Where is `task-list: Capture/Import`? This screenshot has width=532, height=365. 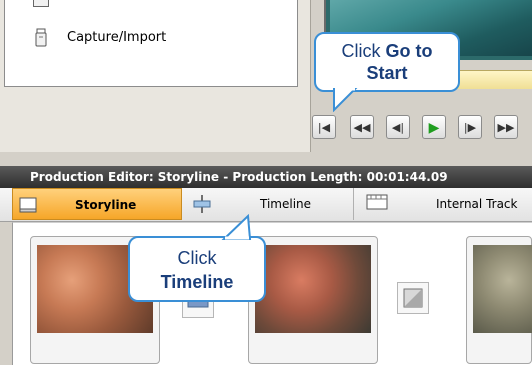
task-list: Capture/Import is located at coordinates (151, 43).